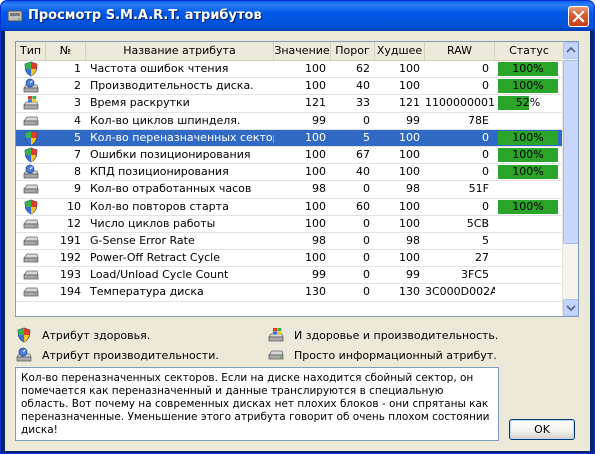 This screenshot has width=595, height=454. I want to click on attribute-number: 194, so click(70, 292).